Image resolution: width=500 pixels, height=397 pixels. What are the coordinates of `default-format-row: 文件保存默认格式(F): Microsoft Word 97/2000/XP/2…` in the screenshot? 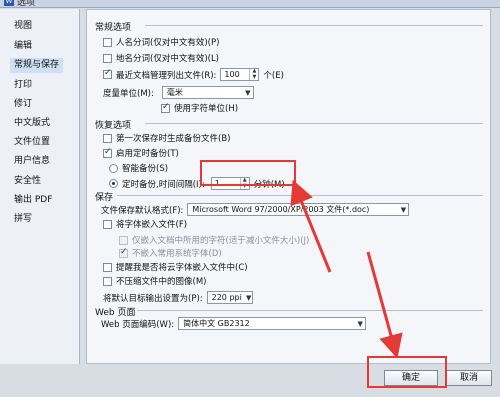 It's located at (255, 209).